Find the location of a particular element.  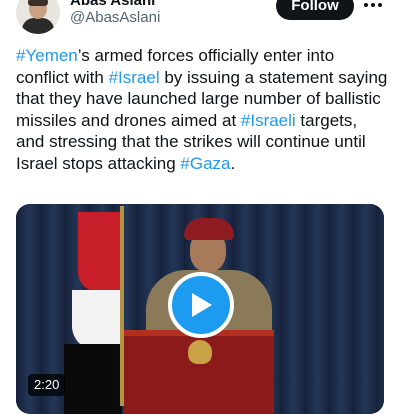

tweet-text-segment: . is located at coordinates (233, 163).